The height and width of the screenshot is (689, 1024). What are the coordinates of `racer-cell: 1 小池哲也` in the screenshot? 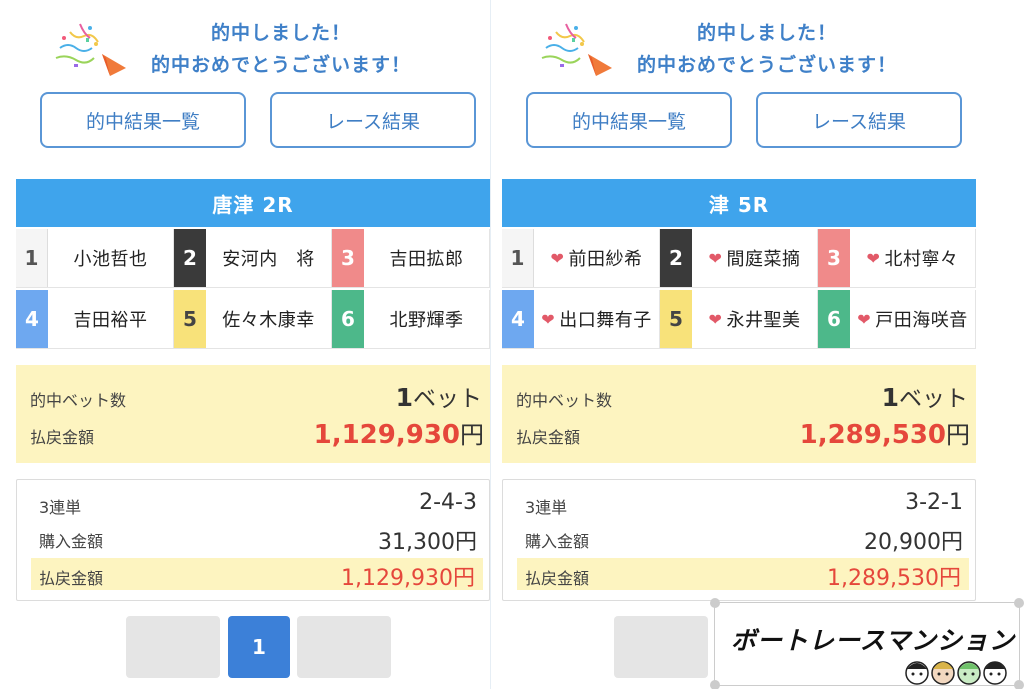 It's located at (95, 258).